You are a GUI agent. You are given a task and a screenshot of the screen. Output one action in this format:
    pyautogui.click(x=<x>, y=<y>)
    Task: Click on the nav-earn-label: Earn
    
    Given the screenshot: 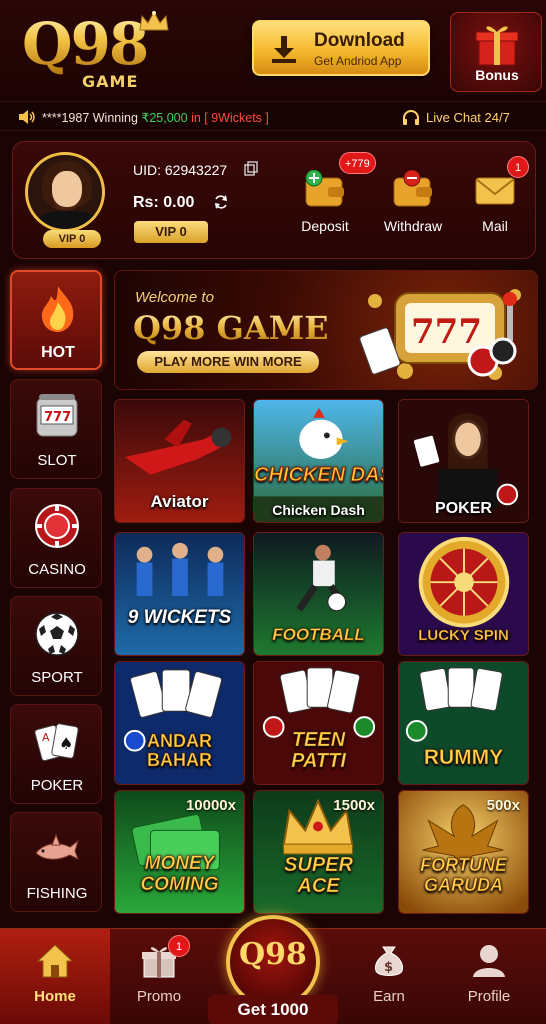 What is the action you would take?
    pyautogui.click(x=389, y=996)
    